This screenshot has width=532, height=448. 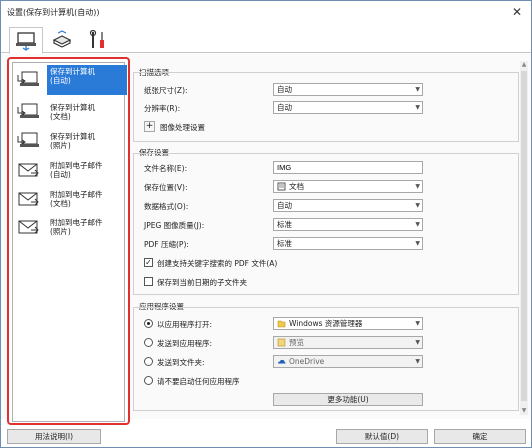 I want to click on sidebar-item-save-document: 保存到计算机 (文档), so click(x=74, y=112).